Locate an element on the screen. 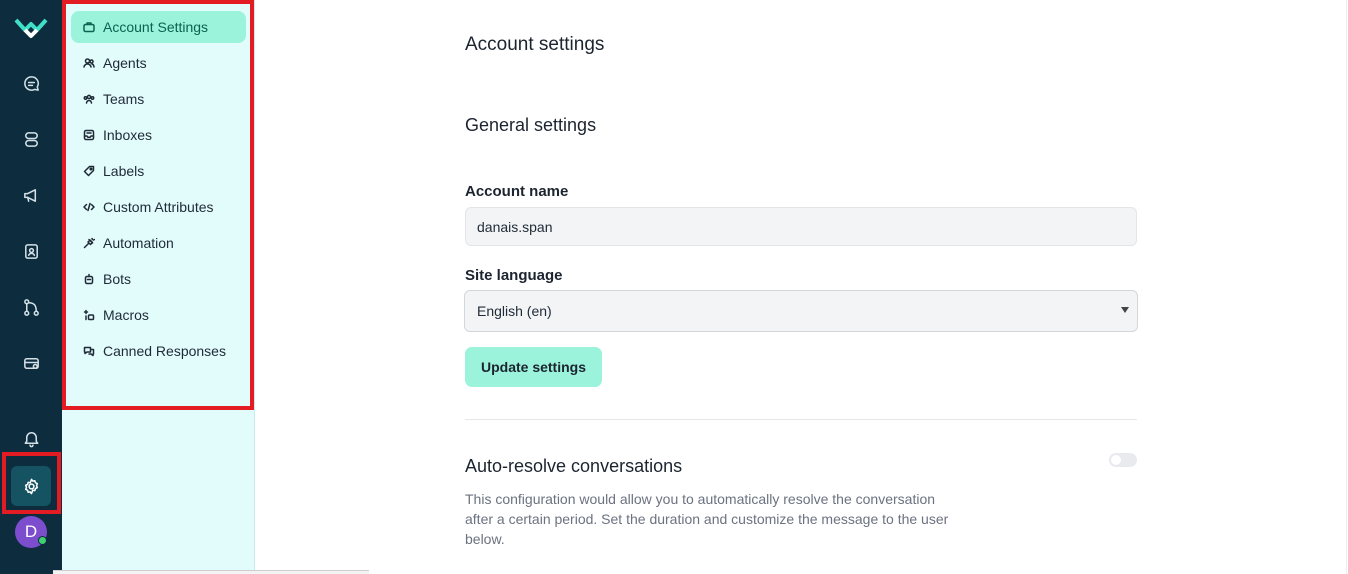 The width and height of the screenshot is (1348, 574). sidebar-item-label: Account Settings is located at coordinates (156, 27).